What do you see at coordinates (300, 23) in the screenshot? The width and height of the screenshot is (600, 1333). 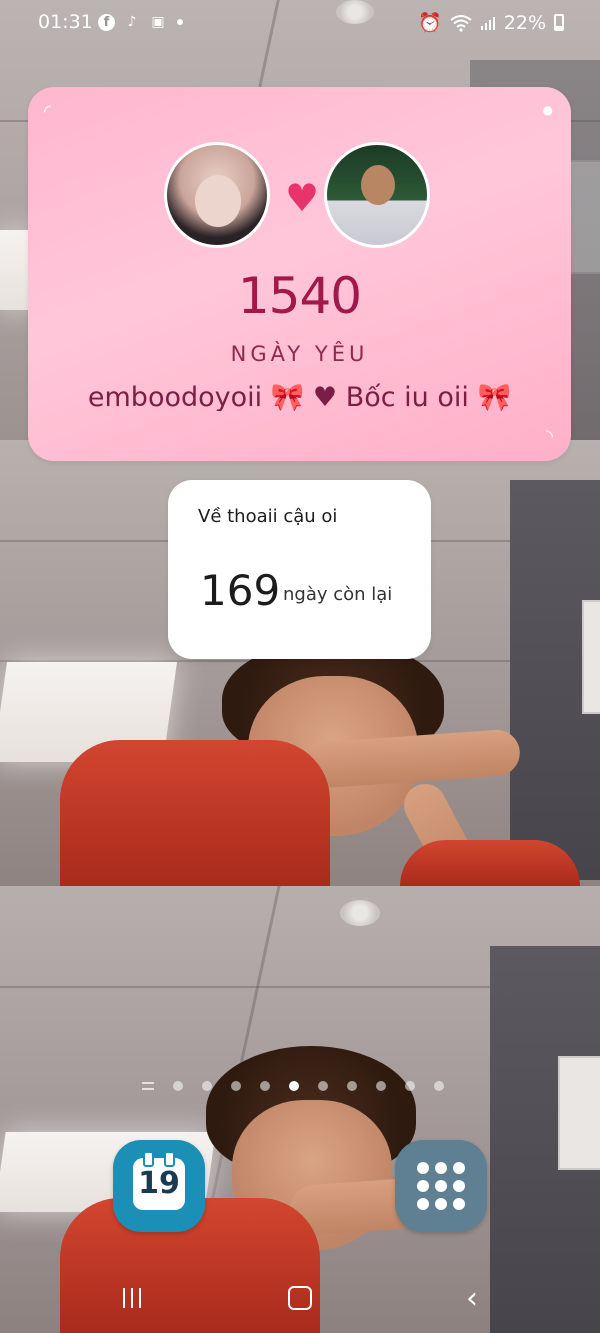 I see `status-bar: 01:31 f ♪ ▣ ⏰ 22%` at bounding box center [300, 23].